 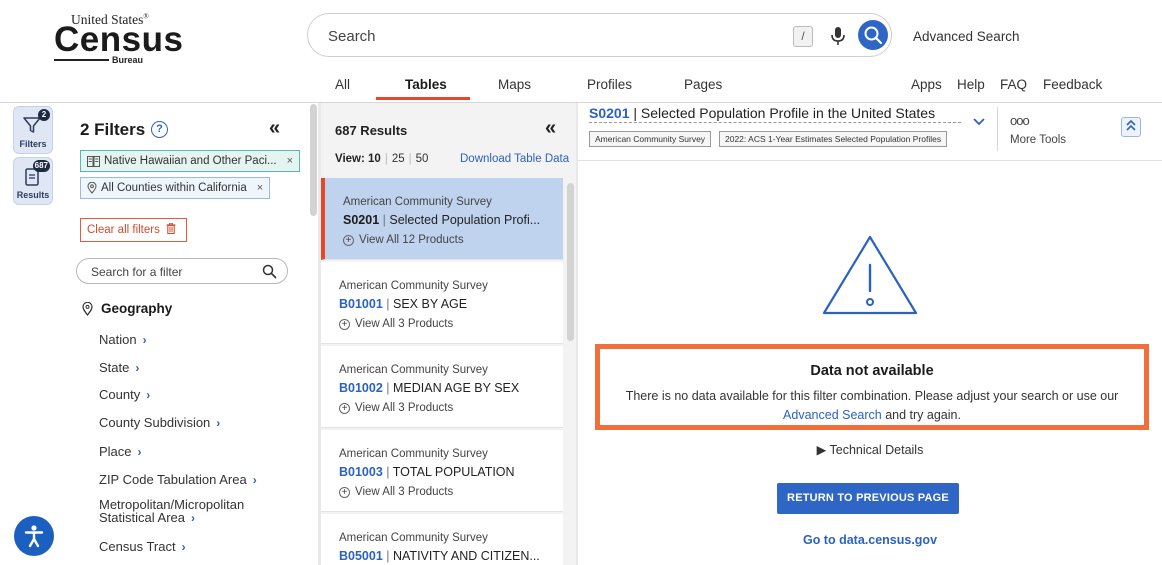 What do you see at coordinates (870, 540) in the screenshot?
I see `go-to-data-census-link: Go to data.census.gov` at bounding box center [870, 540].